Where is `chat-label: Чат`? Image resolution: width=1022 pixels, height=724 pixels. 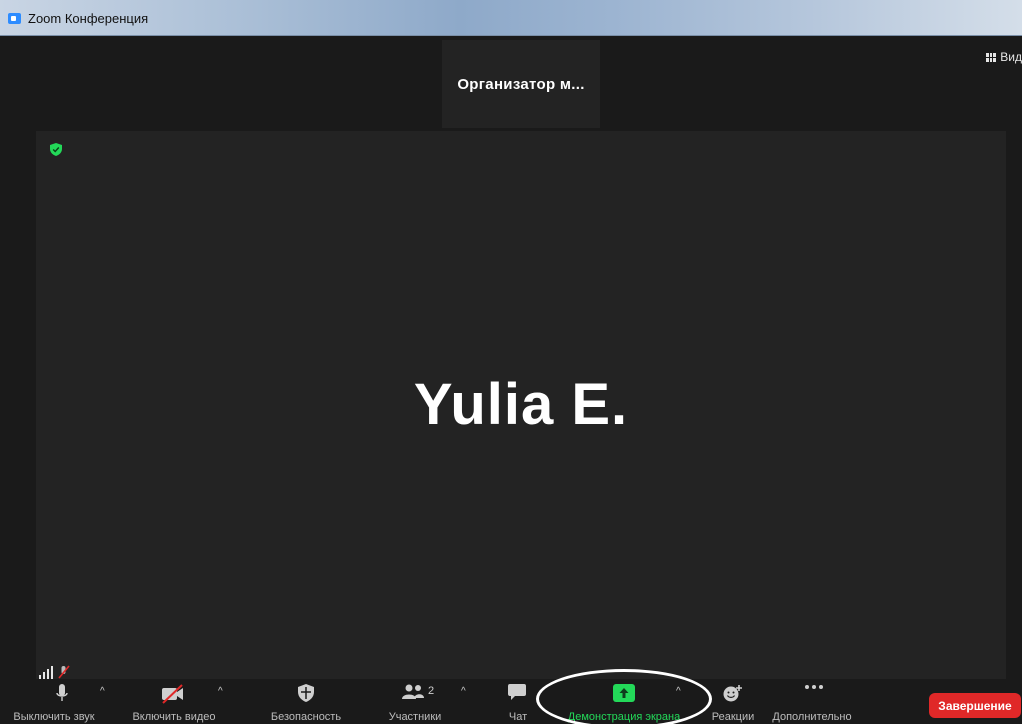
chat-label: Чат is located at coordinates (518, 717).